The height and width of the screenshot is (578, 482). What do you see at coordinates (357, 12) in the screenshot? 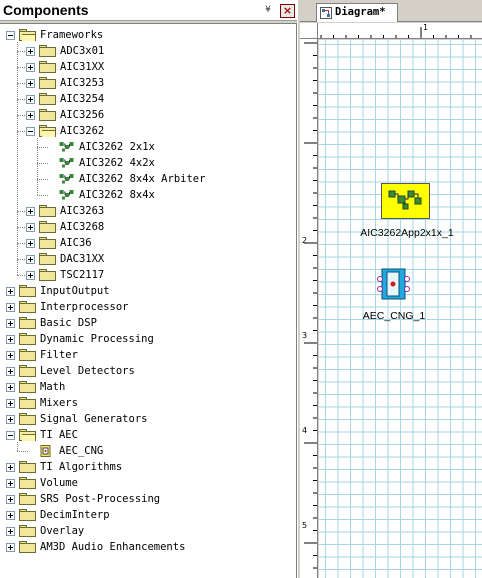
I see `tab-diagram: Diagram*` at bounding box center [357, 12].